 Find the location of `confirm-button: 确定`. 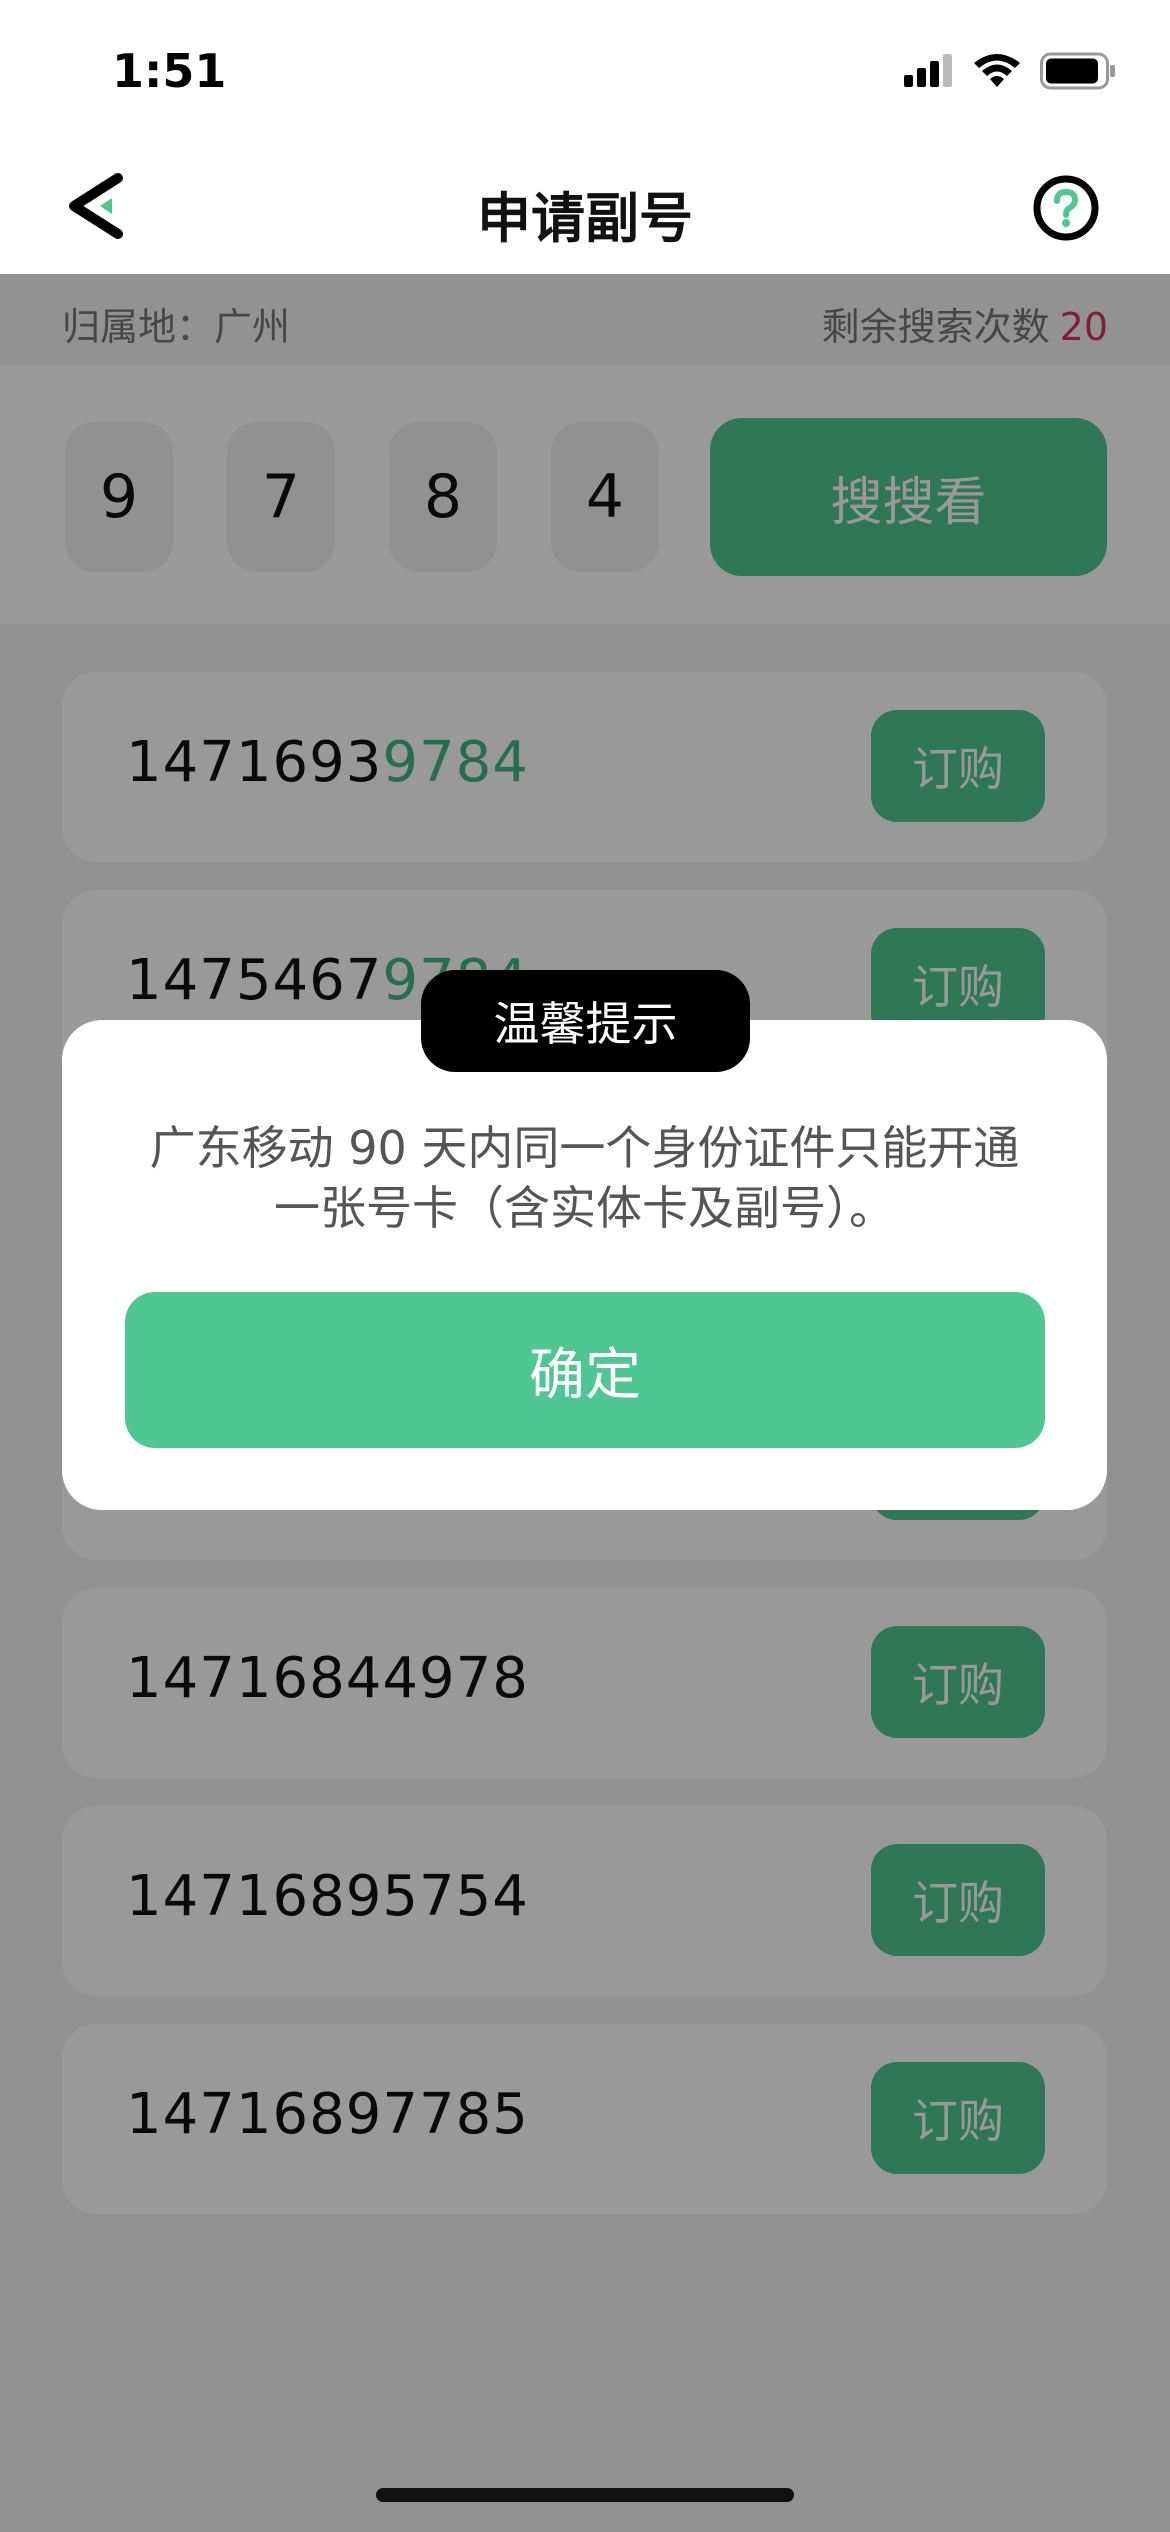

confirm-button: 确定 is located at coordinates (585, 1370).